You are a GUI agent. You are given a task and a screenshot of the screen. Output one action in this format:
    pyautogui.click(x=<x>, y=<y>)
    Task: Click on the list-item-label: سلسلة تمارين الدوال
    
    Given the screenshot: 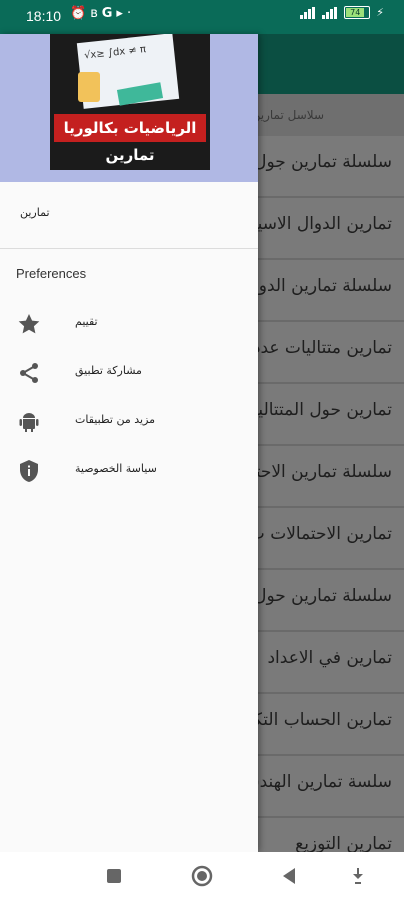 What is the action you would take?
    pyautogui.click(x=316, y=286)
    